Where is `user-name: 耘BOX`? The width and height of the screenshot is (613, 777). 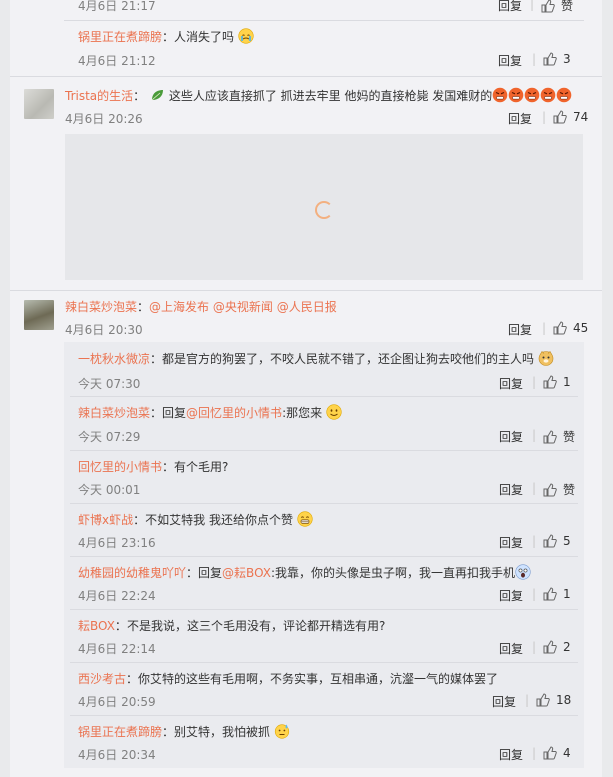 user-name: 耘BOX is located at coordinates (96, 626).